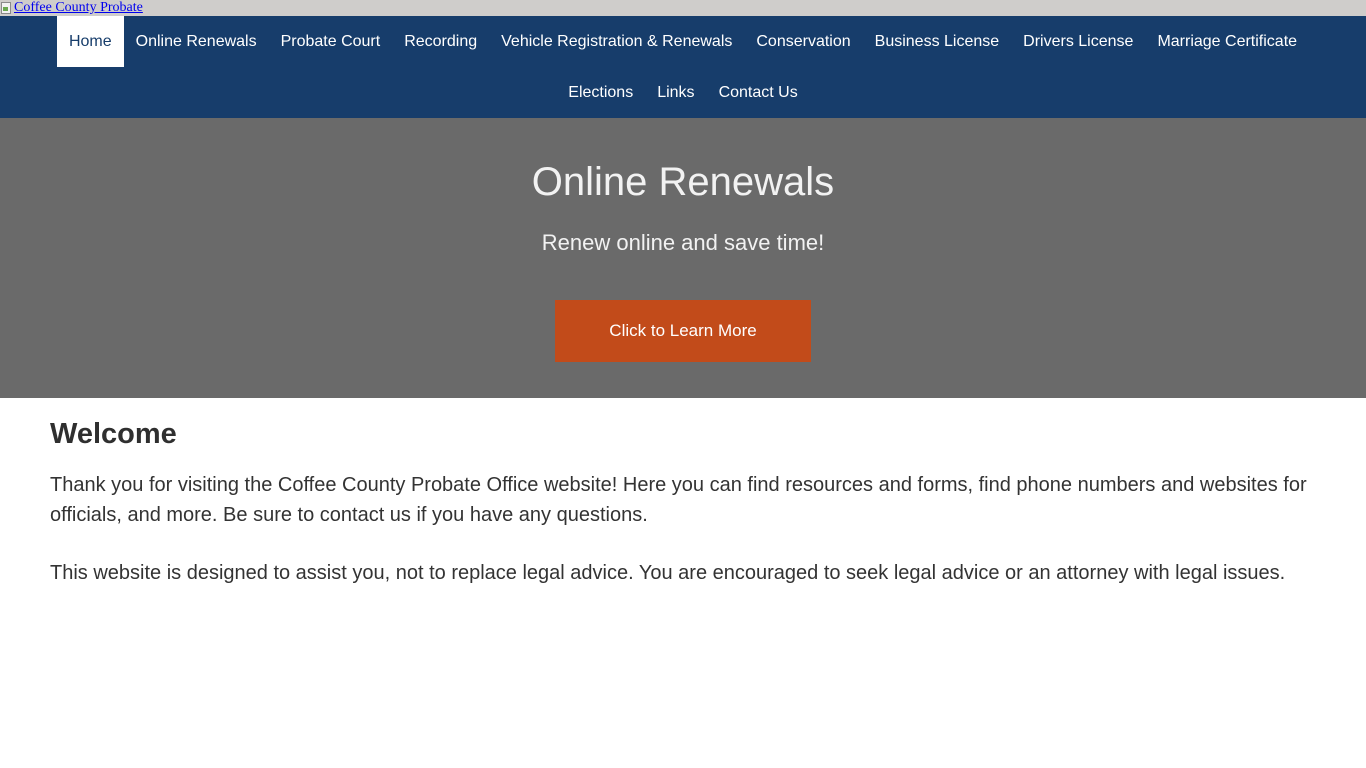 The height and width of the screenshot is (768, 1366). Describe the element at coordinates (440, 41) in the screenshot. I see `nav-item-recording: Recording` at that location.